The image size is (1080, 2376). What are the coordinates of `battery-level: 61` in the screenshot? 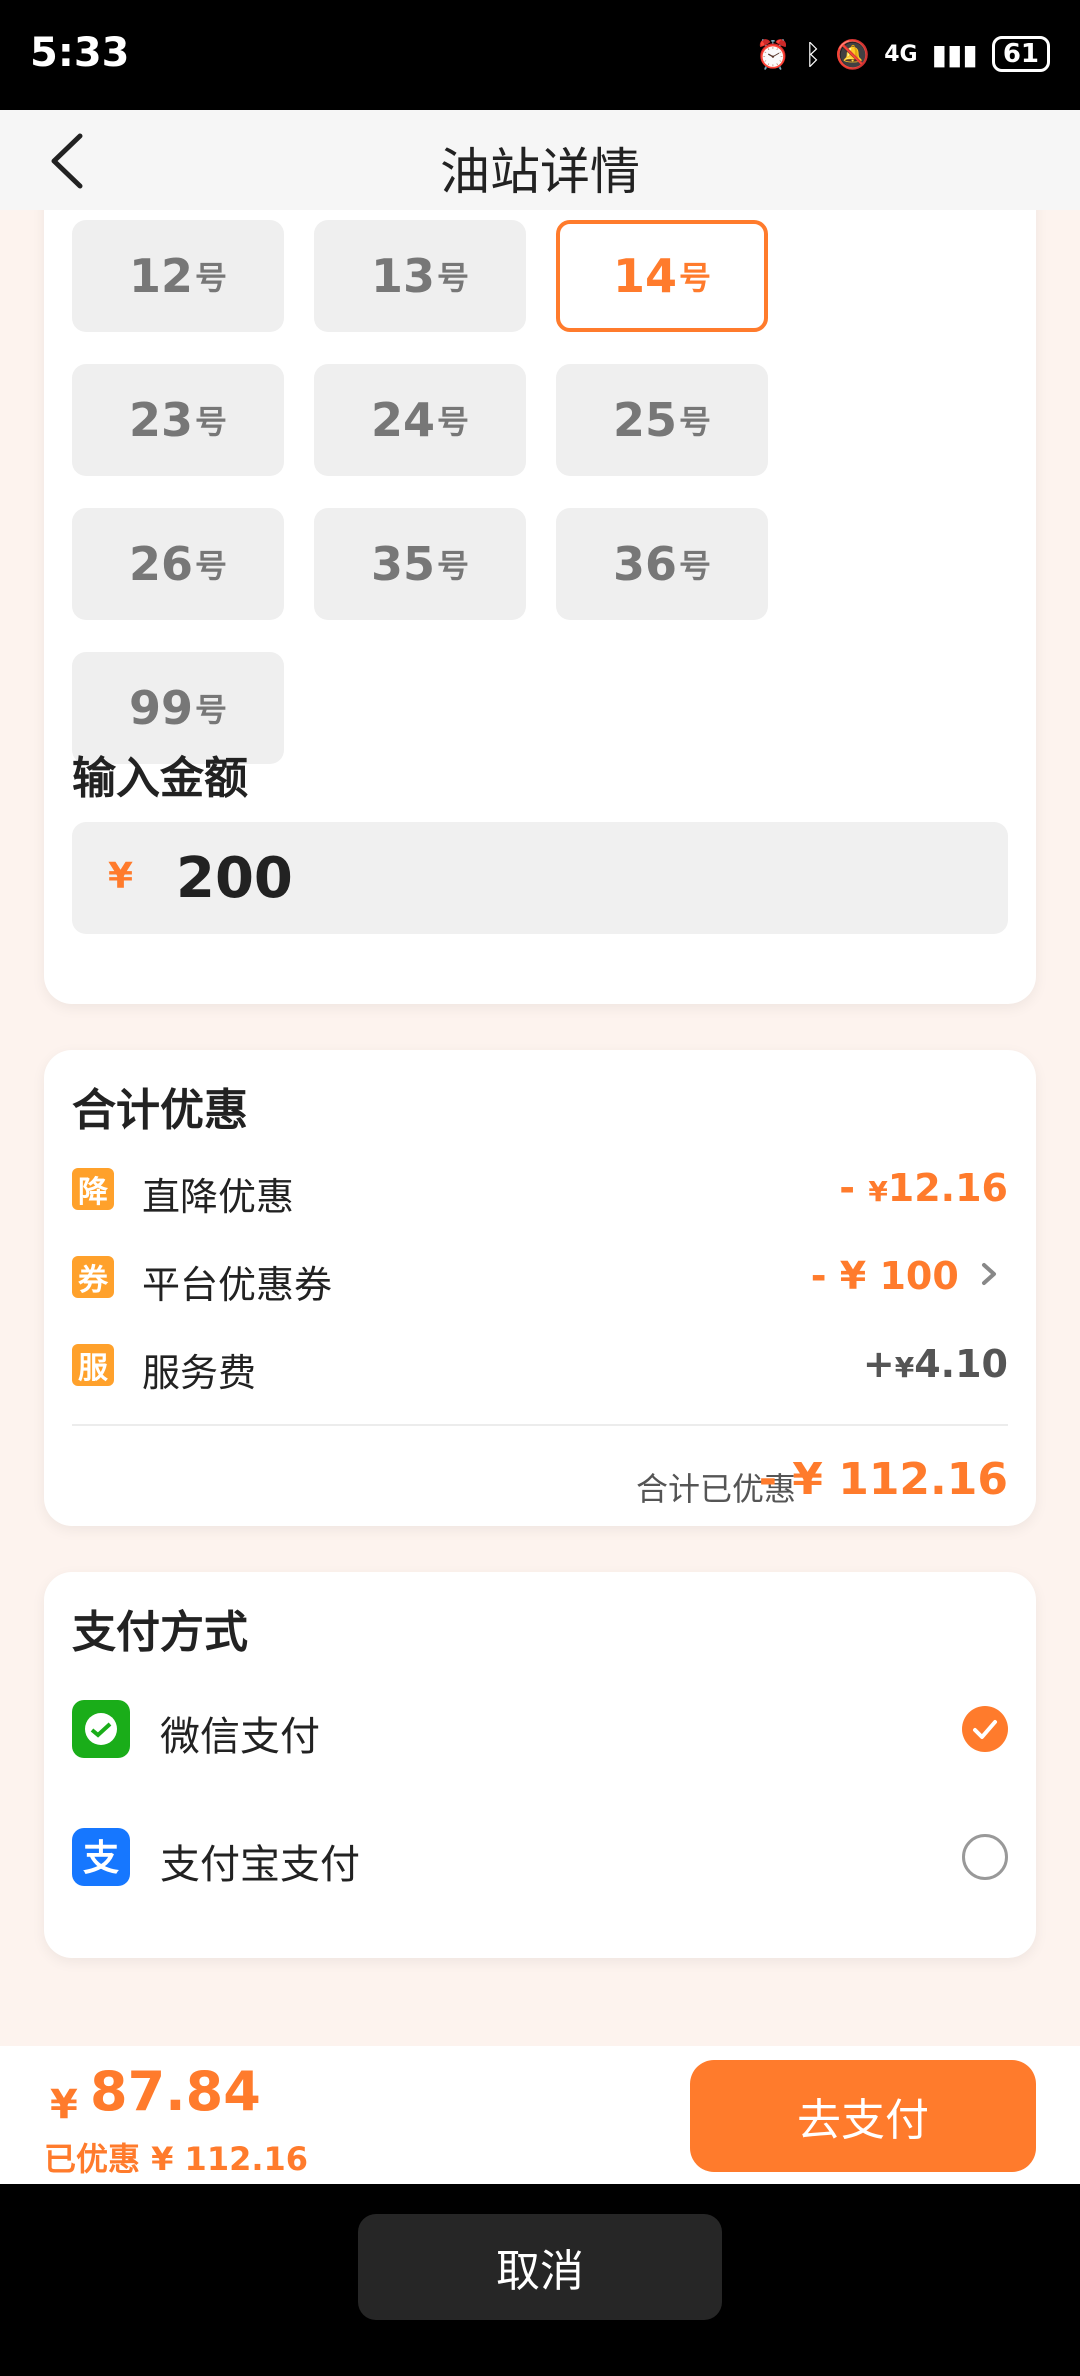 It's located at (1020, 54).